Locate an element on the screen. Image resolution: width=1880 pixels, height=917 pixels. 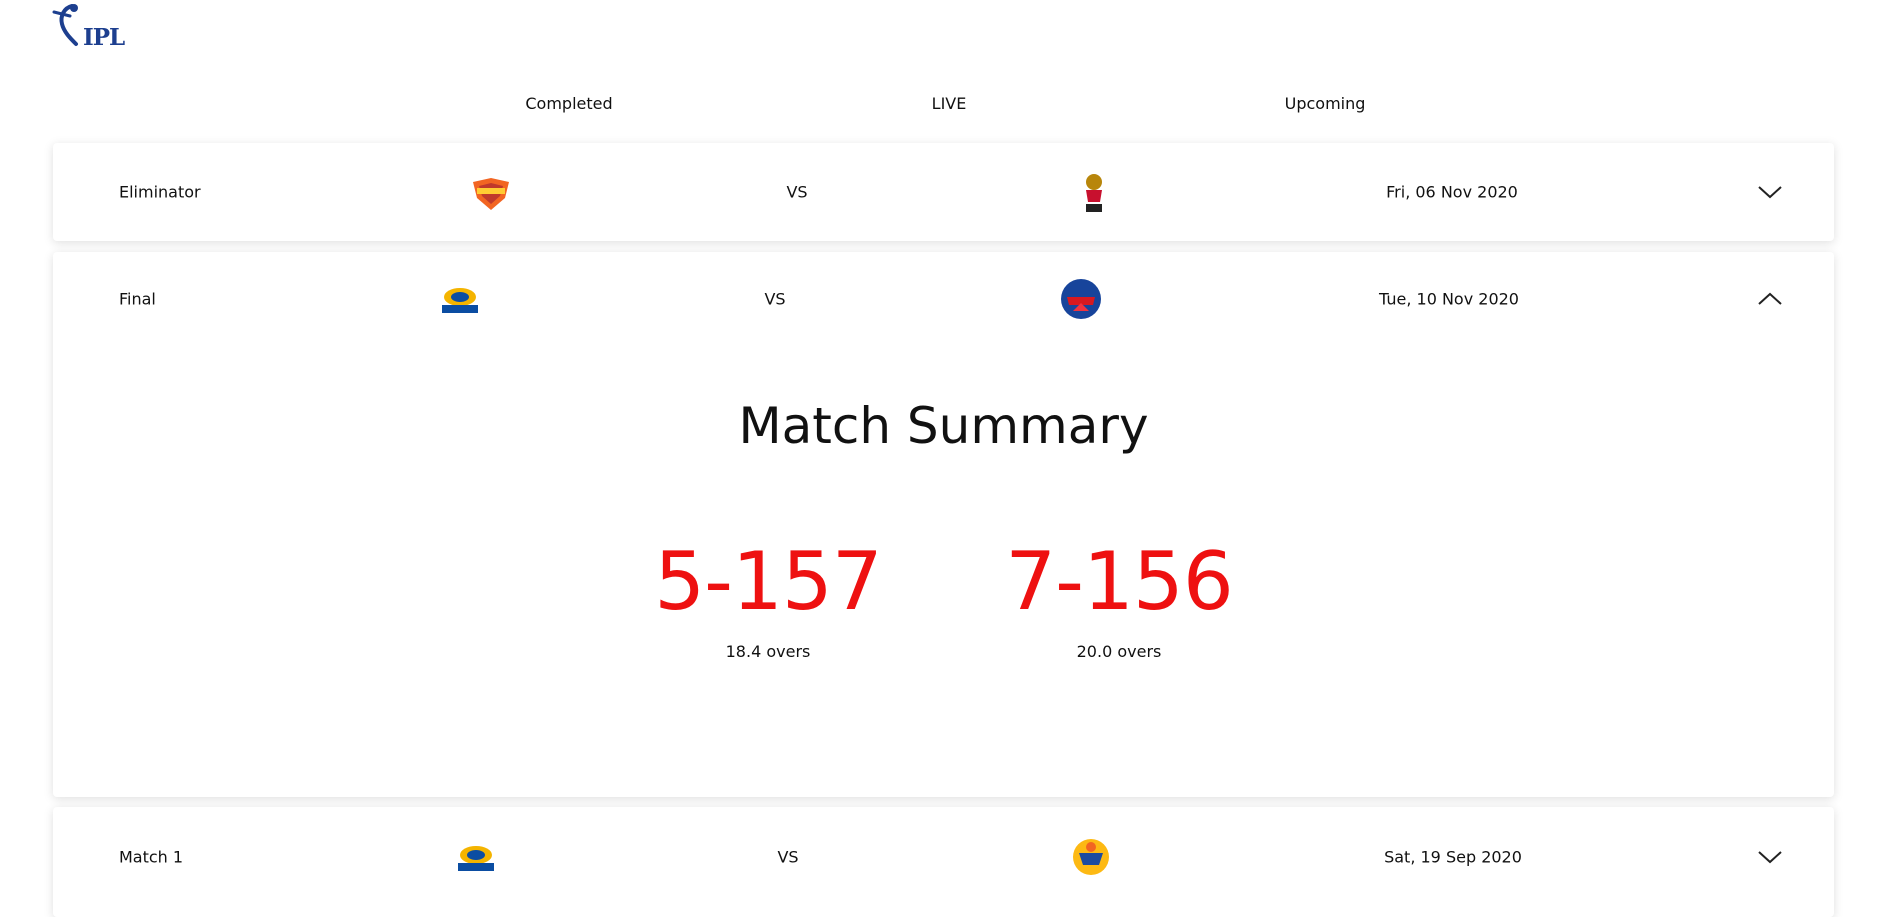
tab-upcoming: Upcoming is located at coordinates (1325, 103).